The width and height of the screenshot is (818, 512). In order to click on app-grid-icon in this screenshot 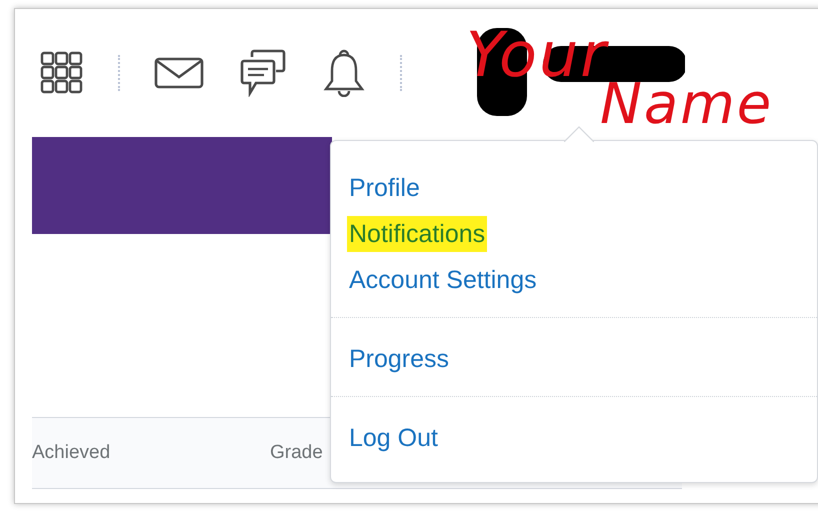, I will do `click(62, 73)`.